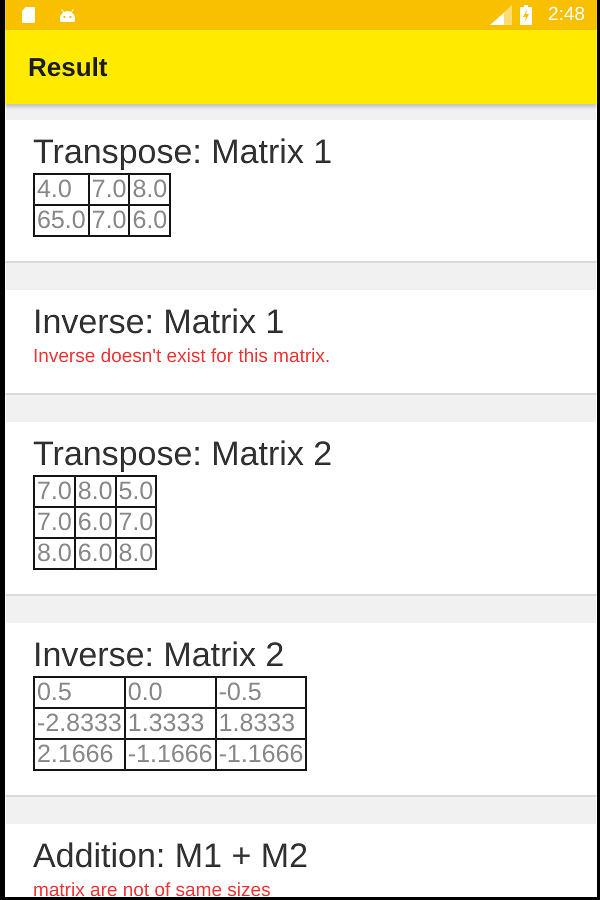  Describe the element at coordinates (170, 724) in the screenshot. I see `matrix-cell: 1.3333` at that location.